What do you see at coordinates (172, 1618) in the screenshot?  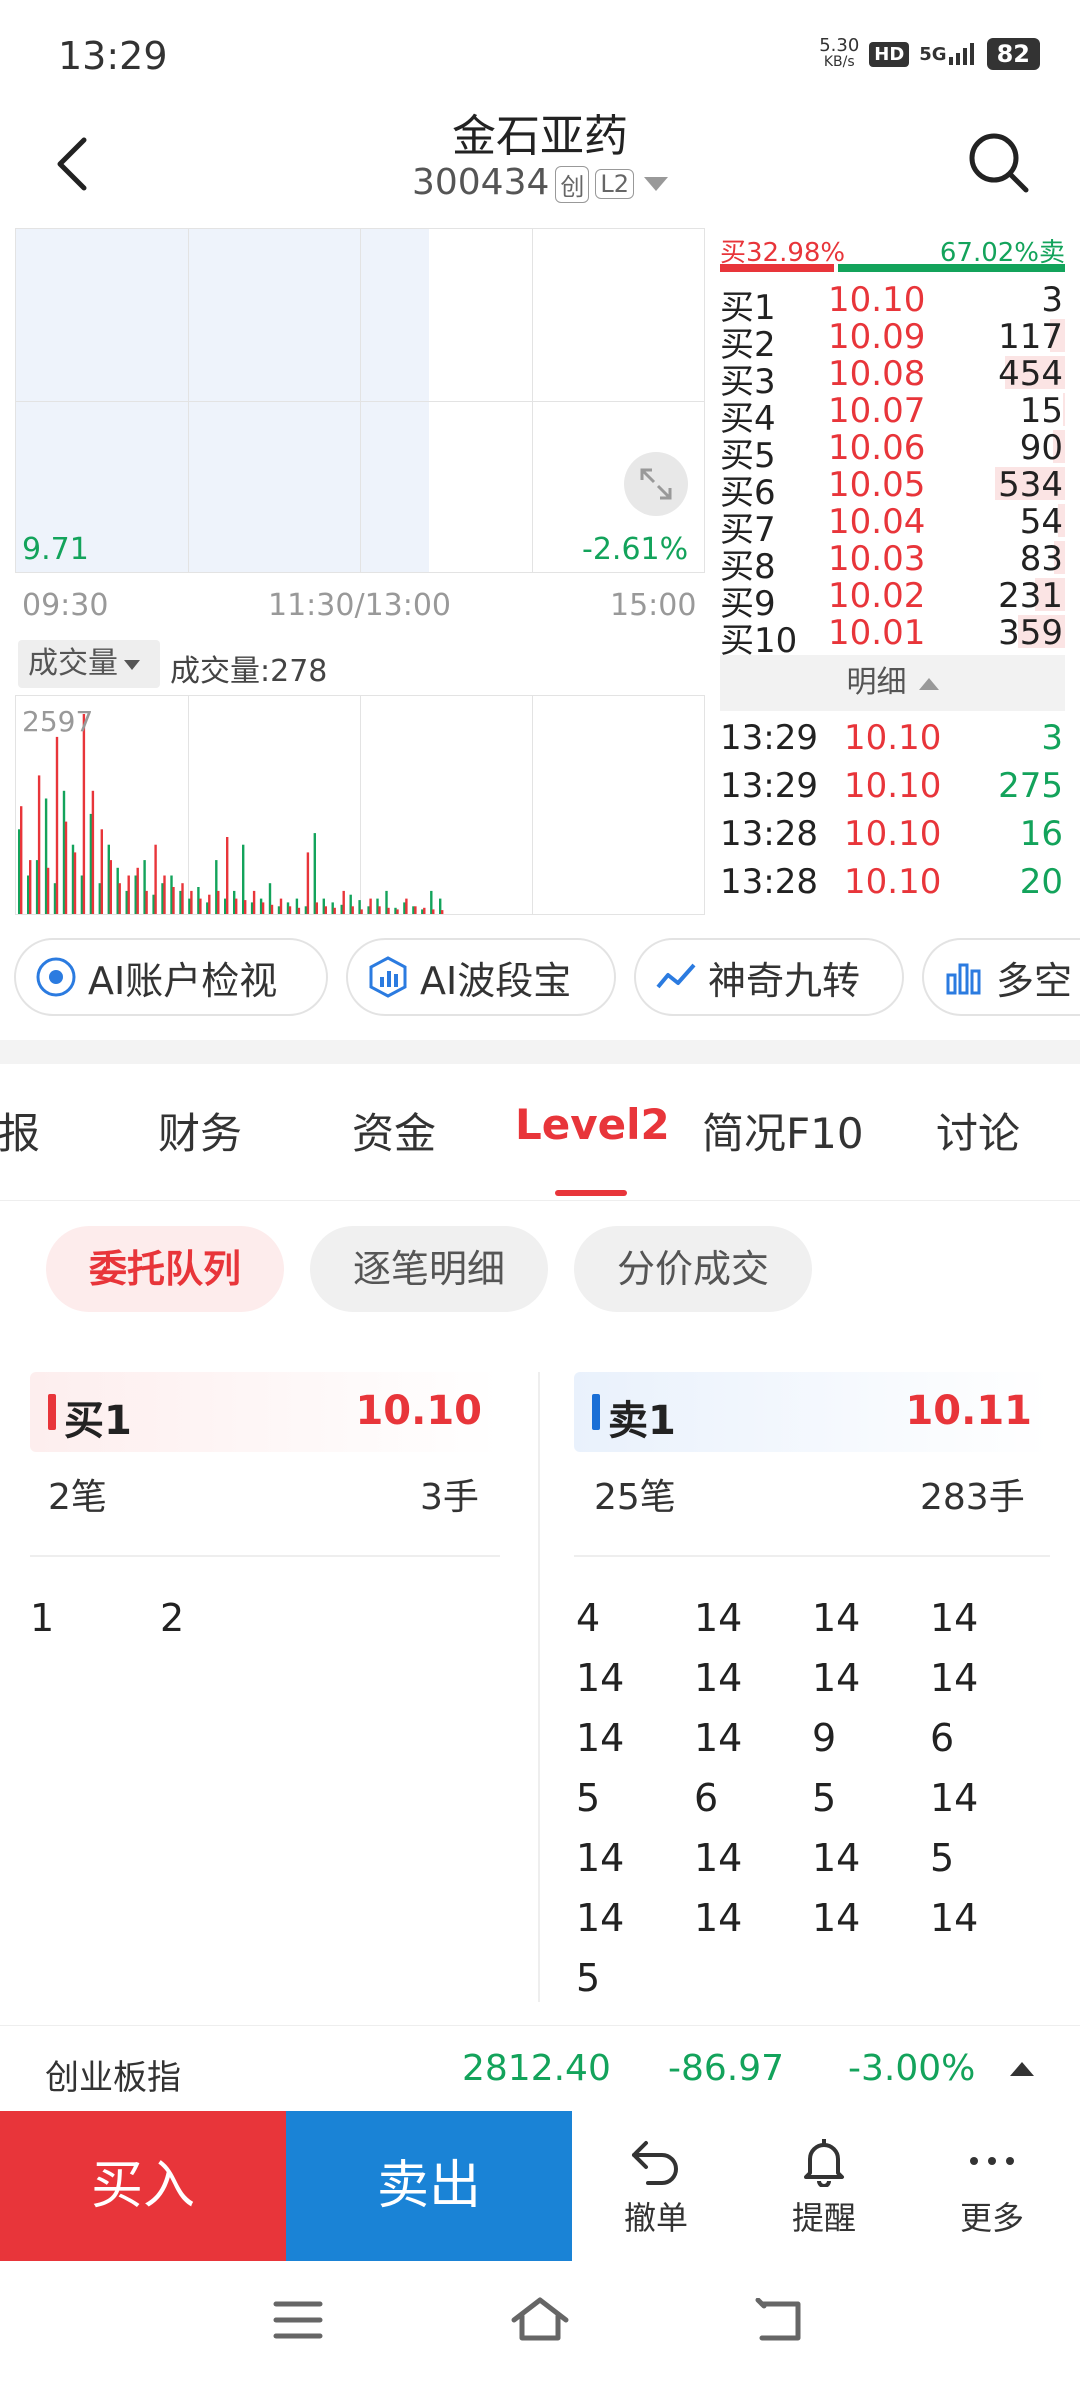 I see `queue-order-size: 2` at bounding box center [172, 1618].